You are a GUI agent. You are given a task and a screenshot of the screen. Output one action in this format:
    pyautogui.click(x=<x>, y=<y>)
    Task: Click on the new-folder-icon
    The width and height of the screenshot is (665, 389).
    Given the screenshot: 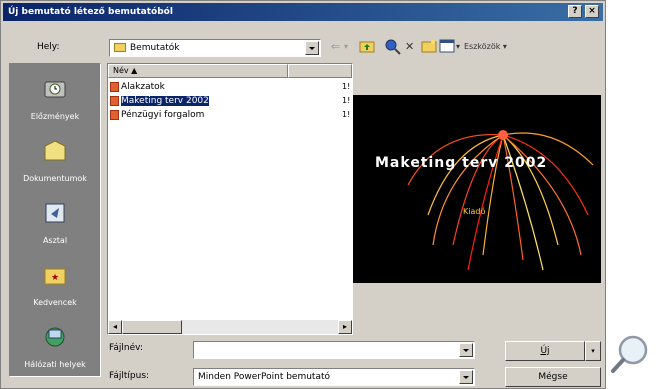 What is the action you would take?
    pyautogui.click(x=429, y=47)
    